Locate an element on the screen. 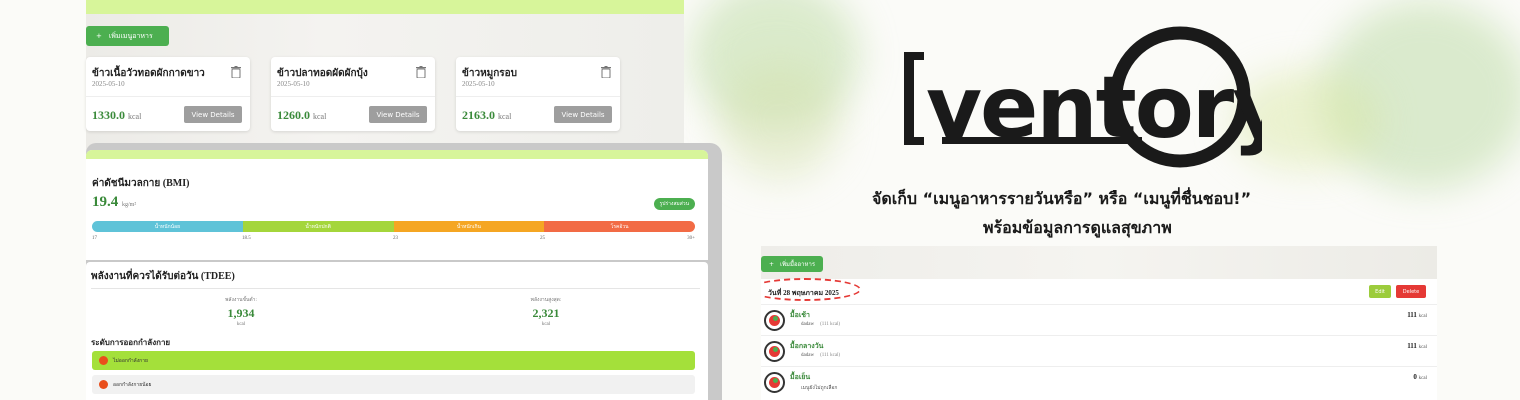 The width and height of the screenshot is (1520, 400). tagline-line-2: พร้อมข้อมูลการดูแลสุขภาพ is located at coordinates (1077, 227).